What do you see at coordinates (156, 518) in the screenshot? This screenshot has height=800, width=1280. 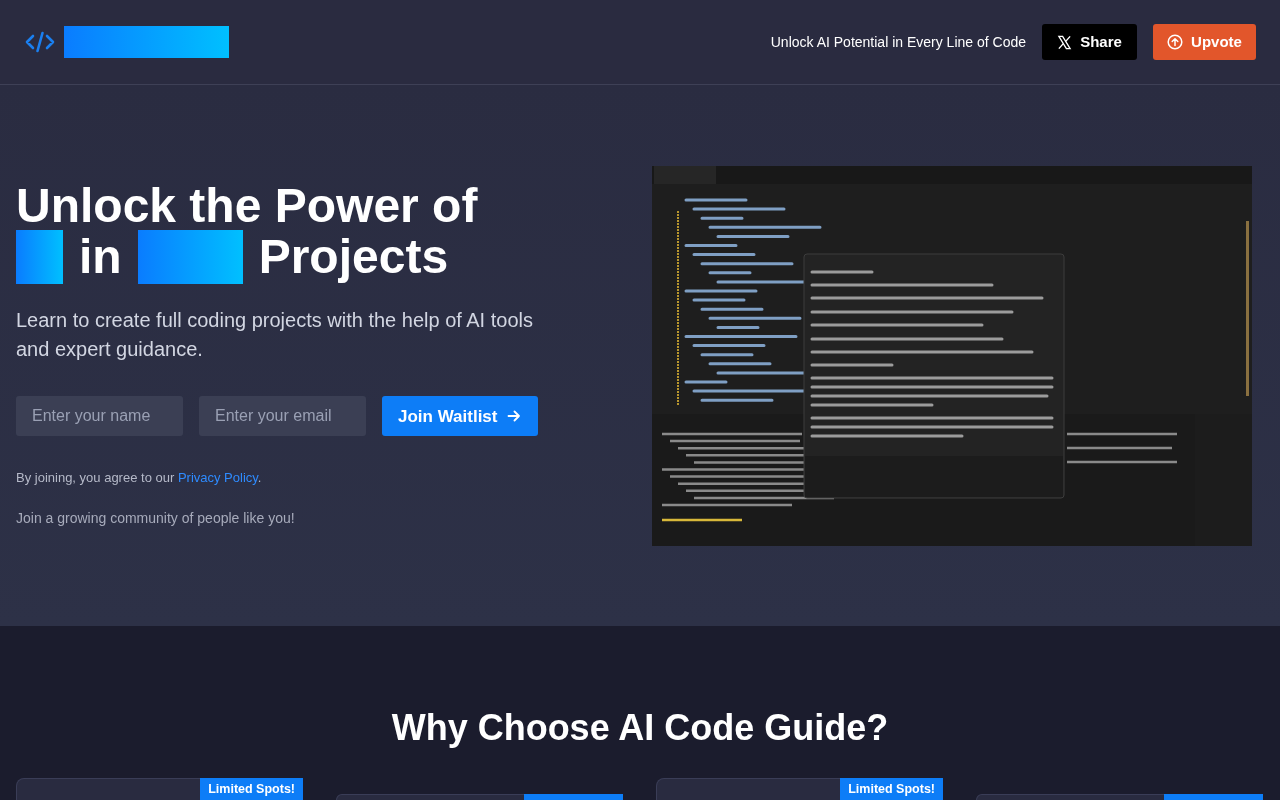 I see `community-text: Join a growing community of people like you!` at bounding box center [156, 518].